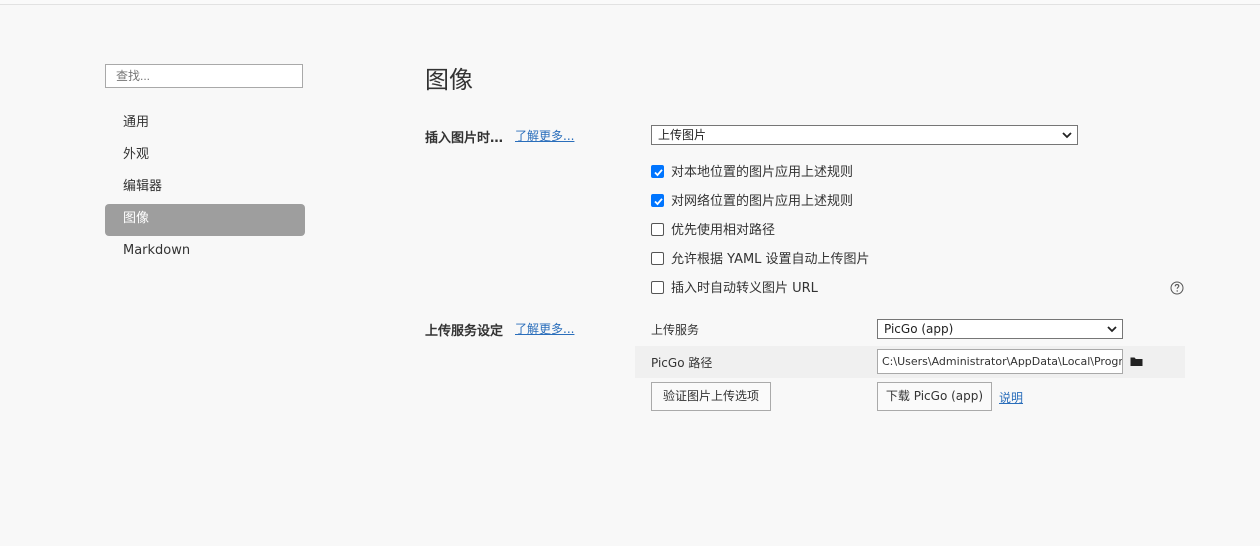 This screenshot has width=1260, height=546. What do you see at coordinates (770, 259) in the screenshot?
I see `option-label: 允许根据 YAML 设置自动上传图片` at bounding box center [770, 259].